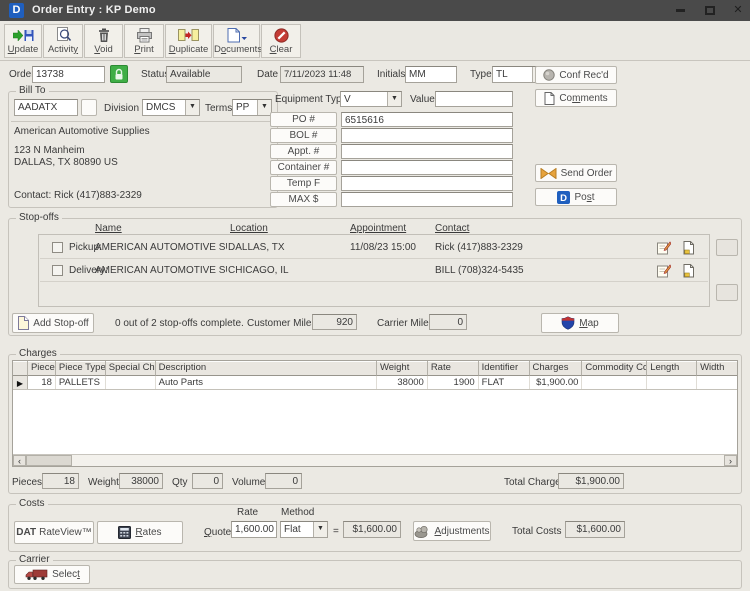 The image size is (750, 591). Describe the element at coordinates (41, 382) in the screenshot. I see `cell-pieces: 18` at that location.